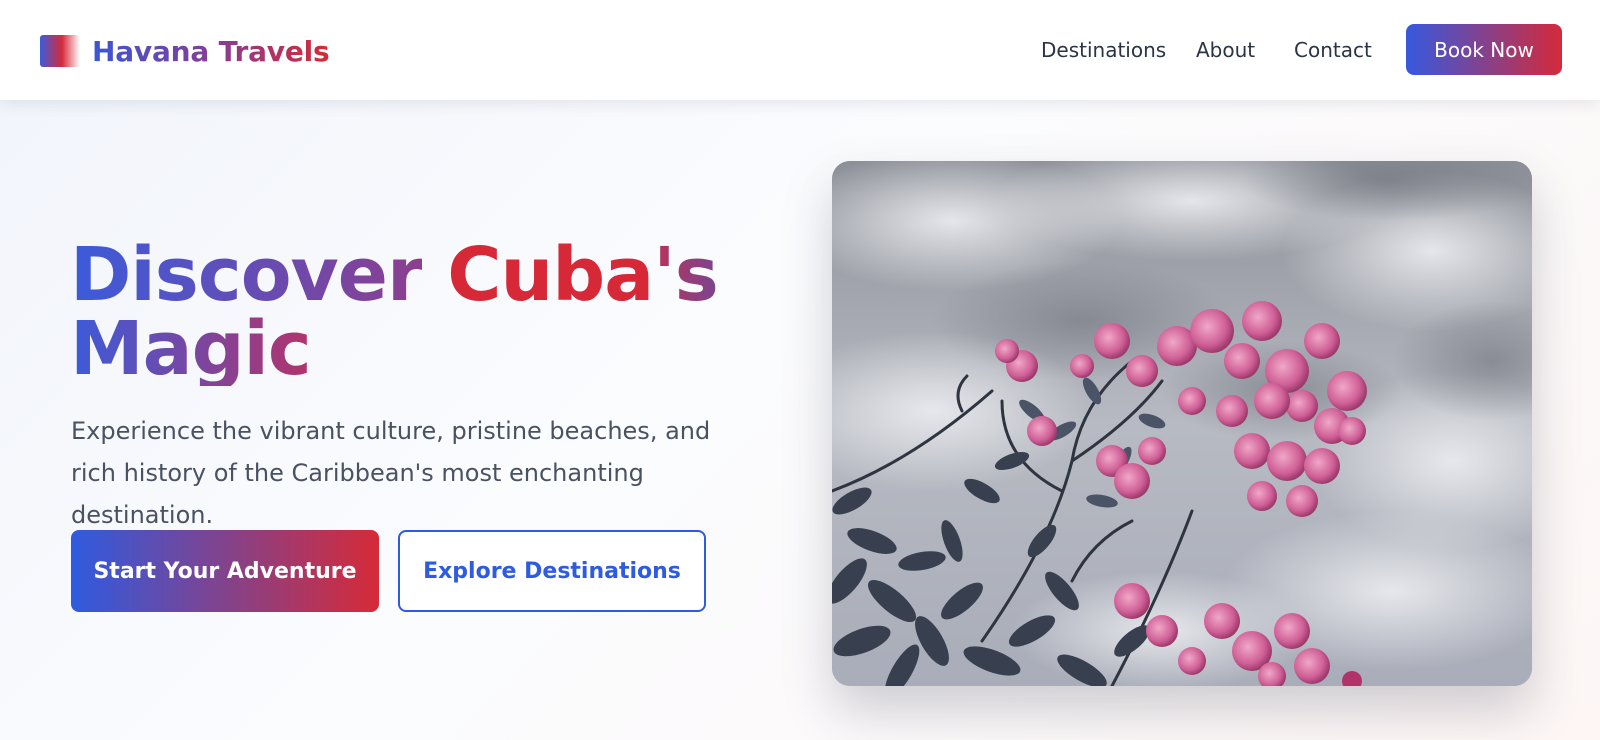  Describe the element at coordinates (1484, 49) in the screenshot. I see `book-now-button: Book Now` at that location.